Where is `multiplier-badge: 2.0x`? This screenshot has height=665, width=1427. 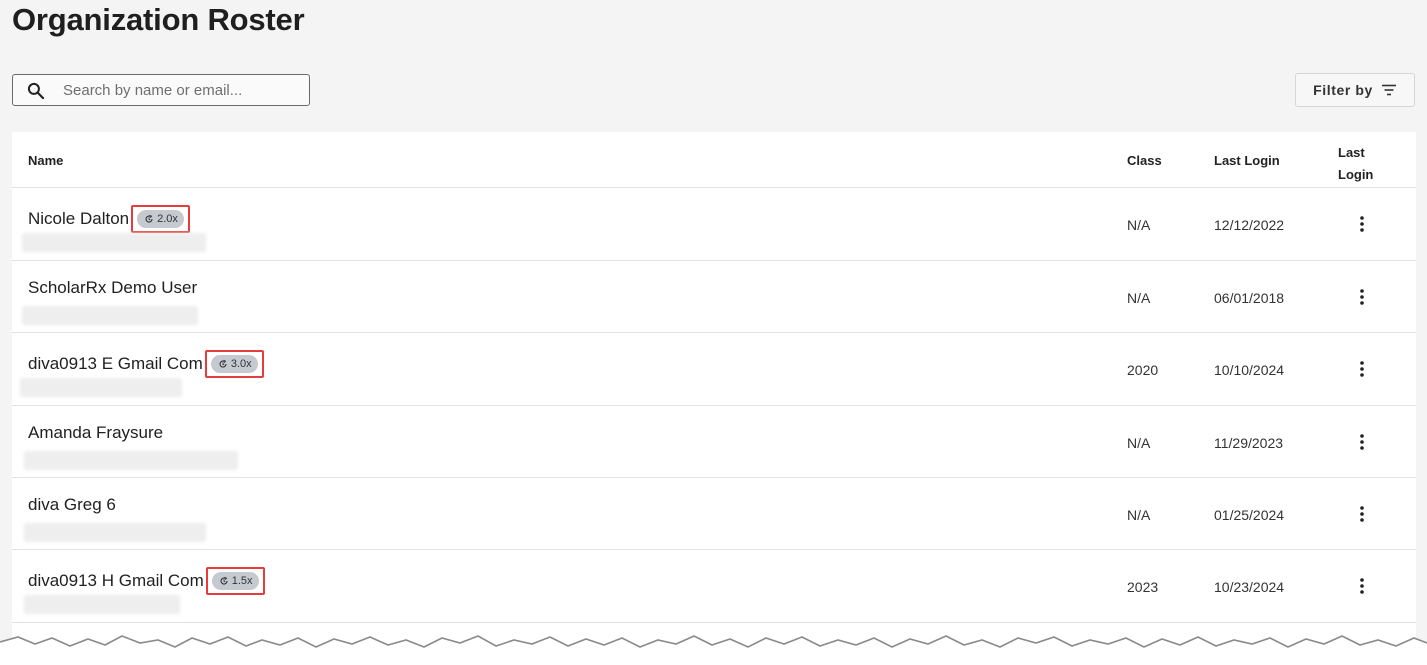
multiplier-badge: 2.0x is located at coordinates (160, 219).